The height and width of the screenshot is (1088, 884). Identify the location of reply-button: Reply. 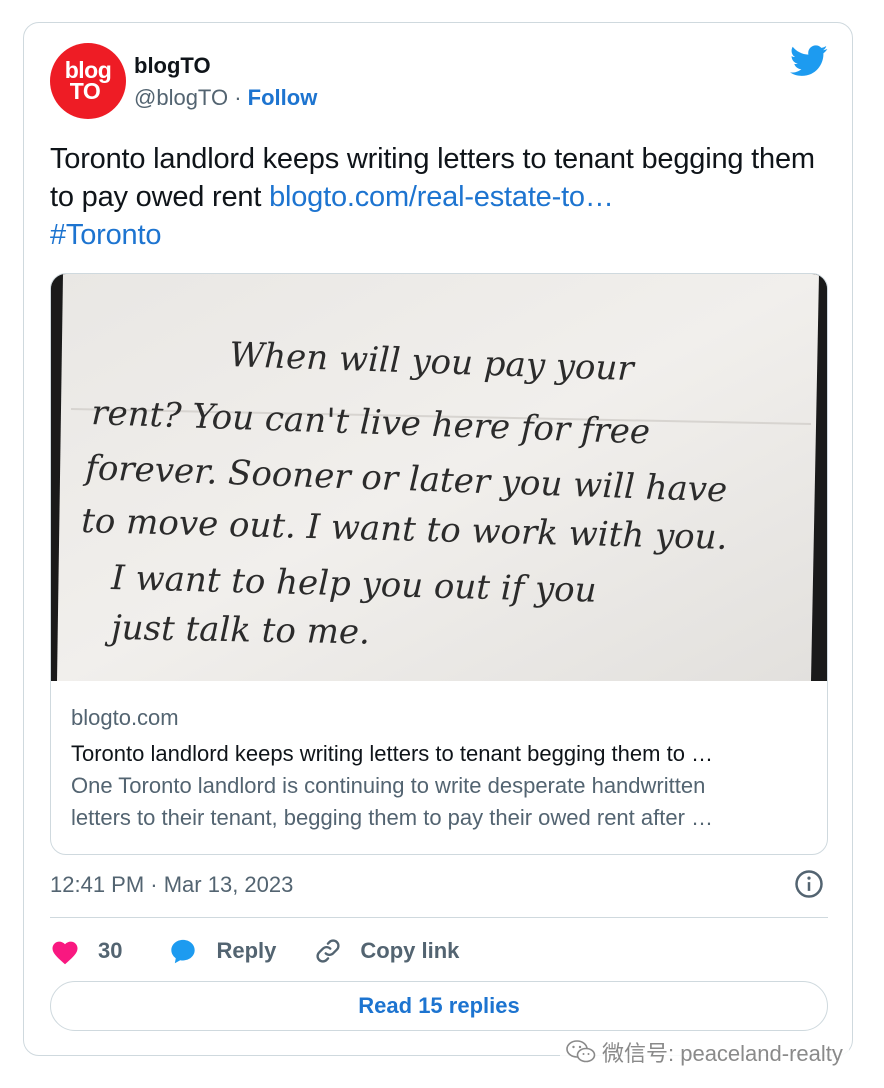
(222, 951).